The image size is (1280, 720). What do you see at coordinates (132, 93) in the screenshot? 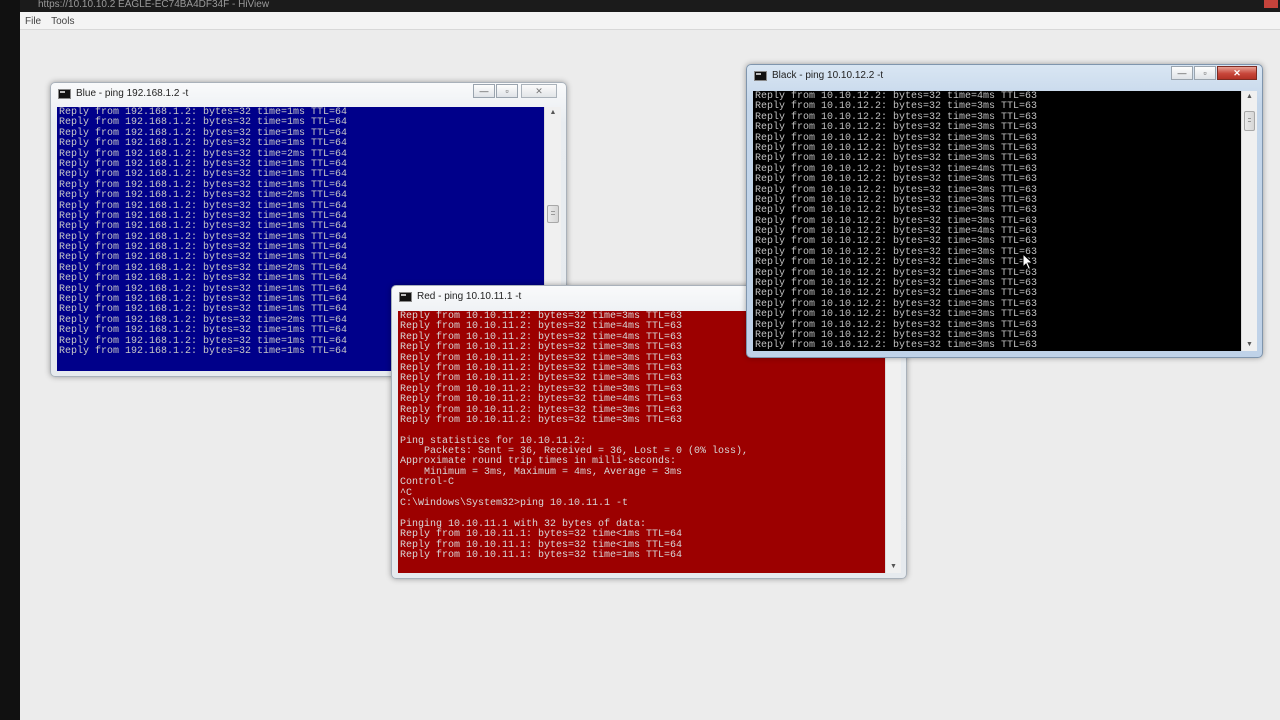
I see `window-title: Blue - ping 192.168.1.2 -t` at bounding box center [132, 93].